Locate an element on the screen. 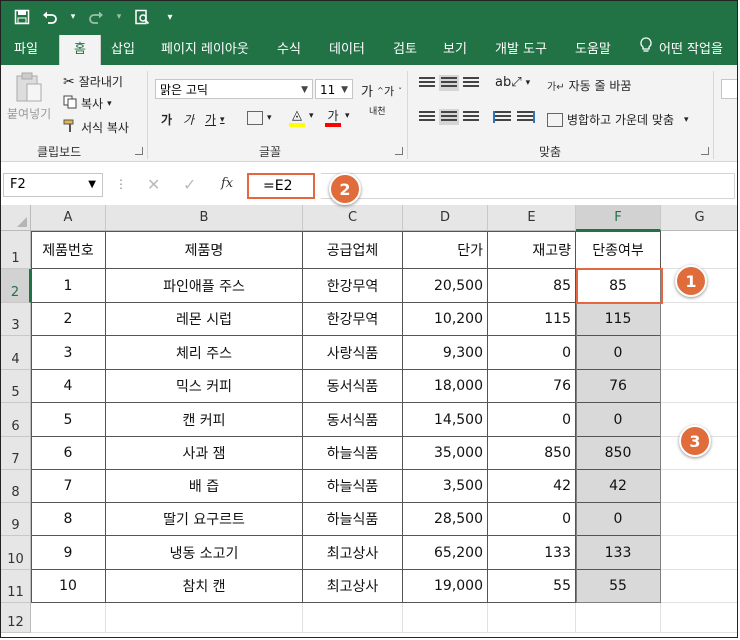  row-header: 9 is located at coordinates (16, 519).